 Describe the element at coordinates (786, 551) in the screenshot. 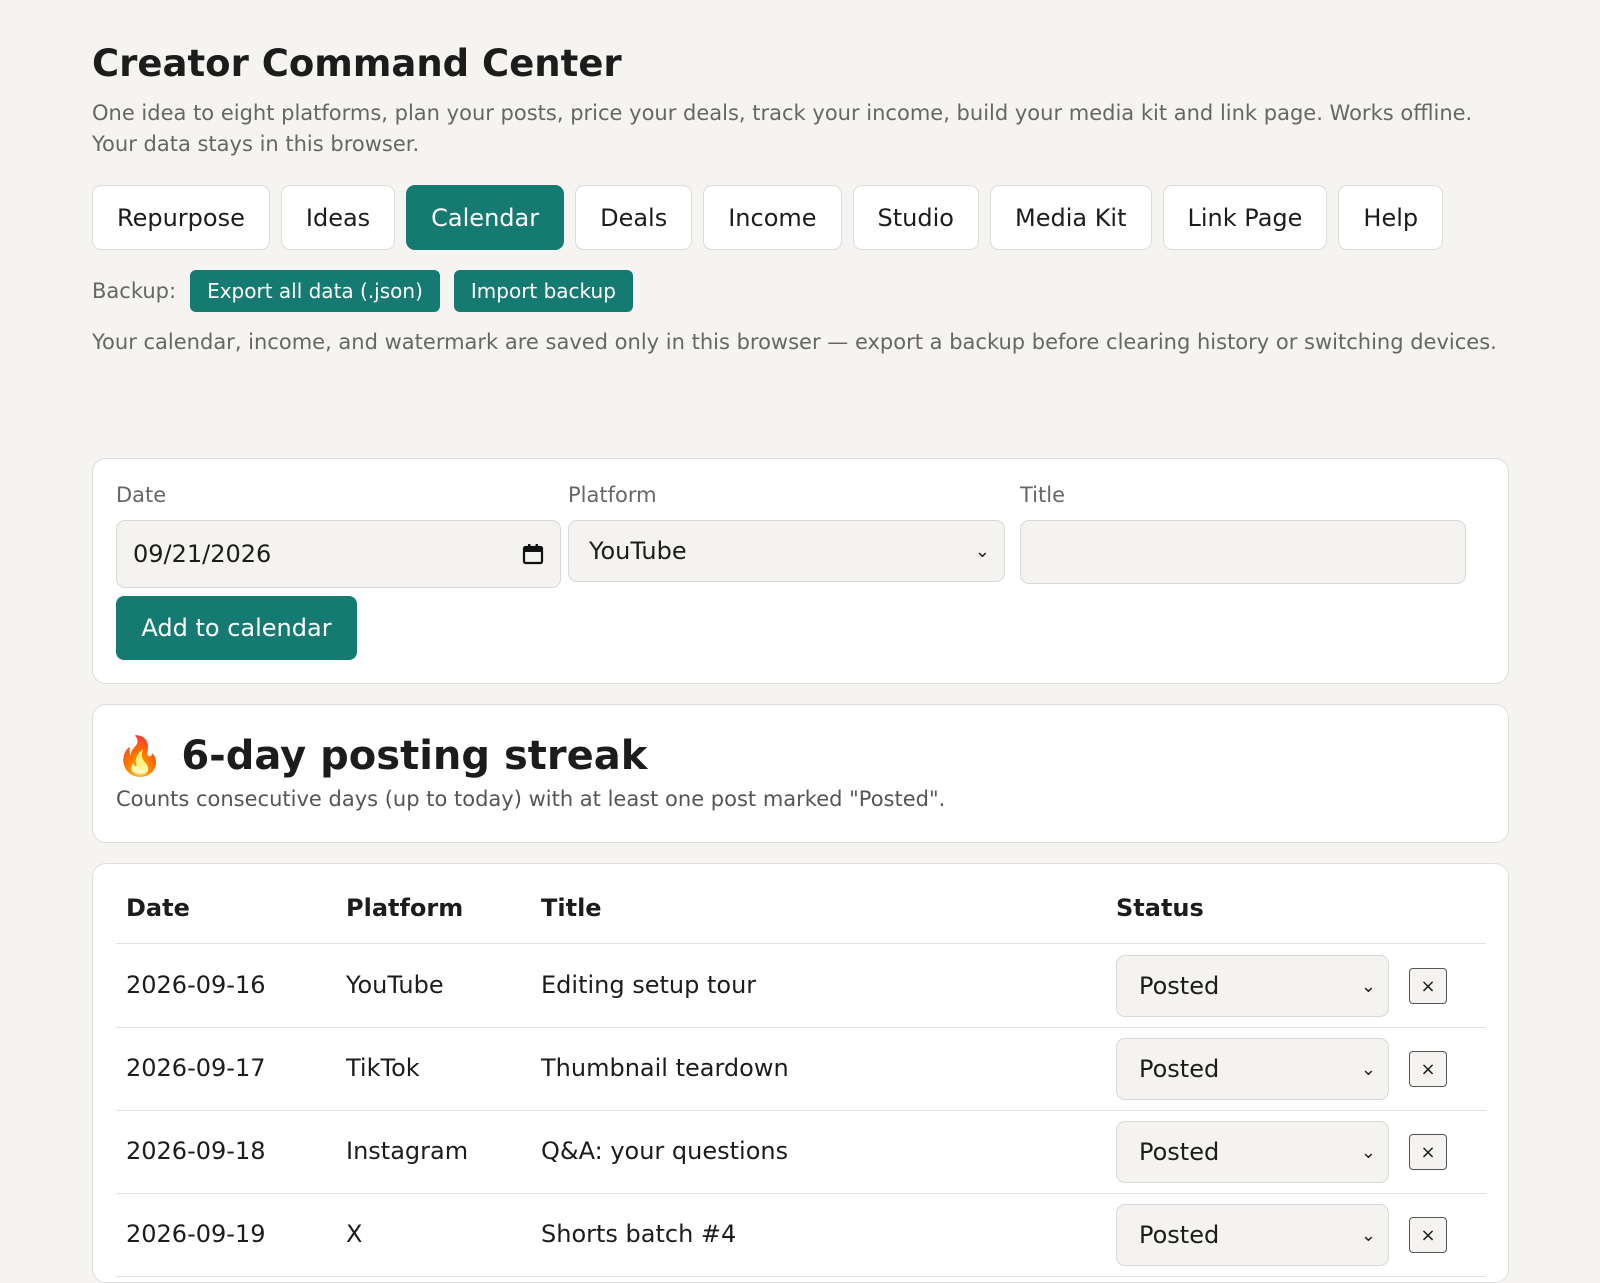

I see `platform-select: YouTube ⌄` at that location.